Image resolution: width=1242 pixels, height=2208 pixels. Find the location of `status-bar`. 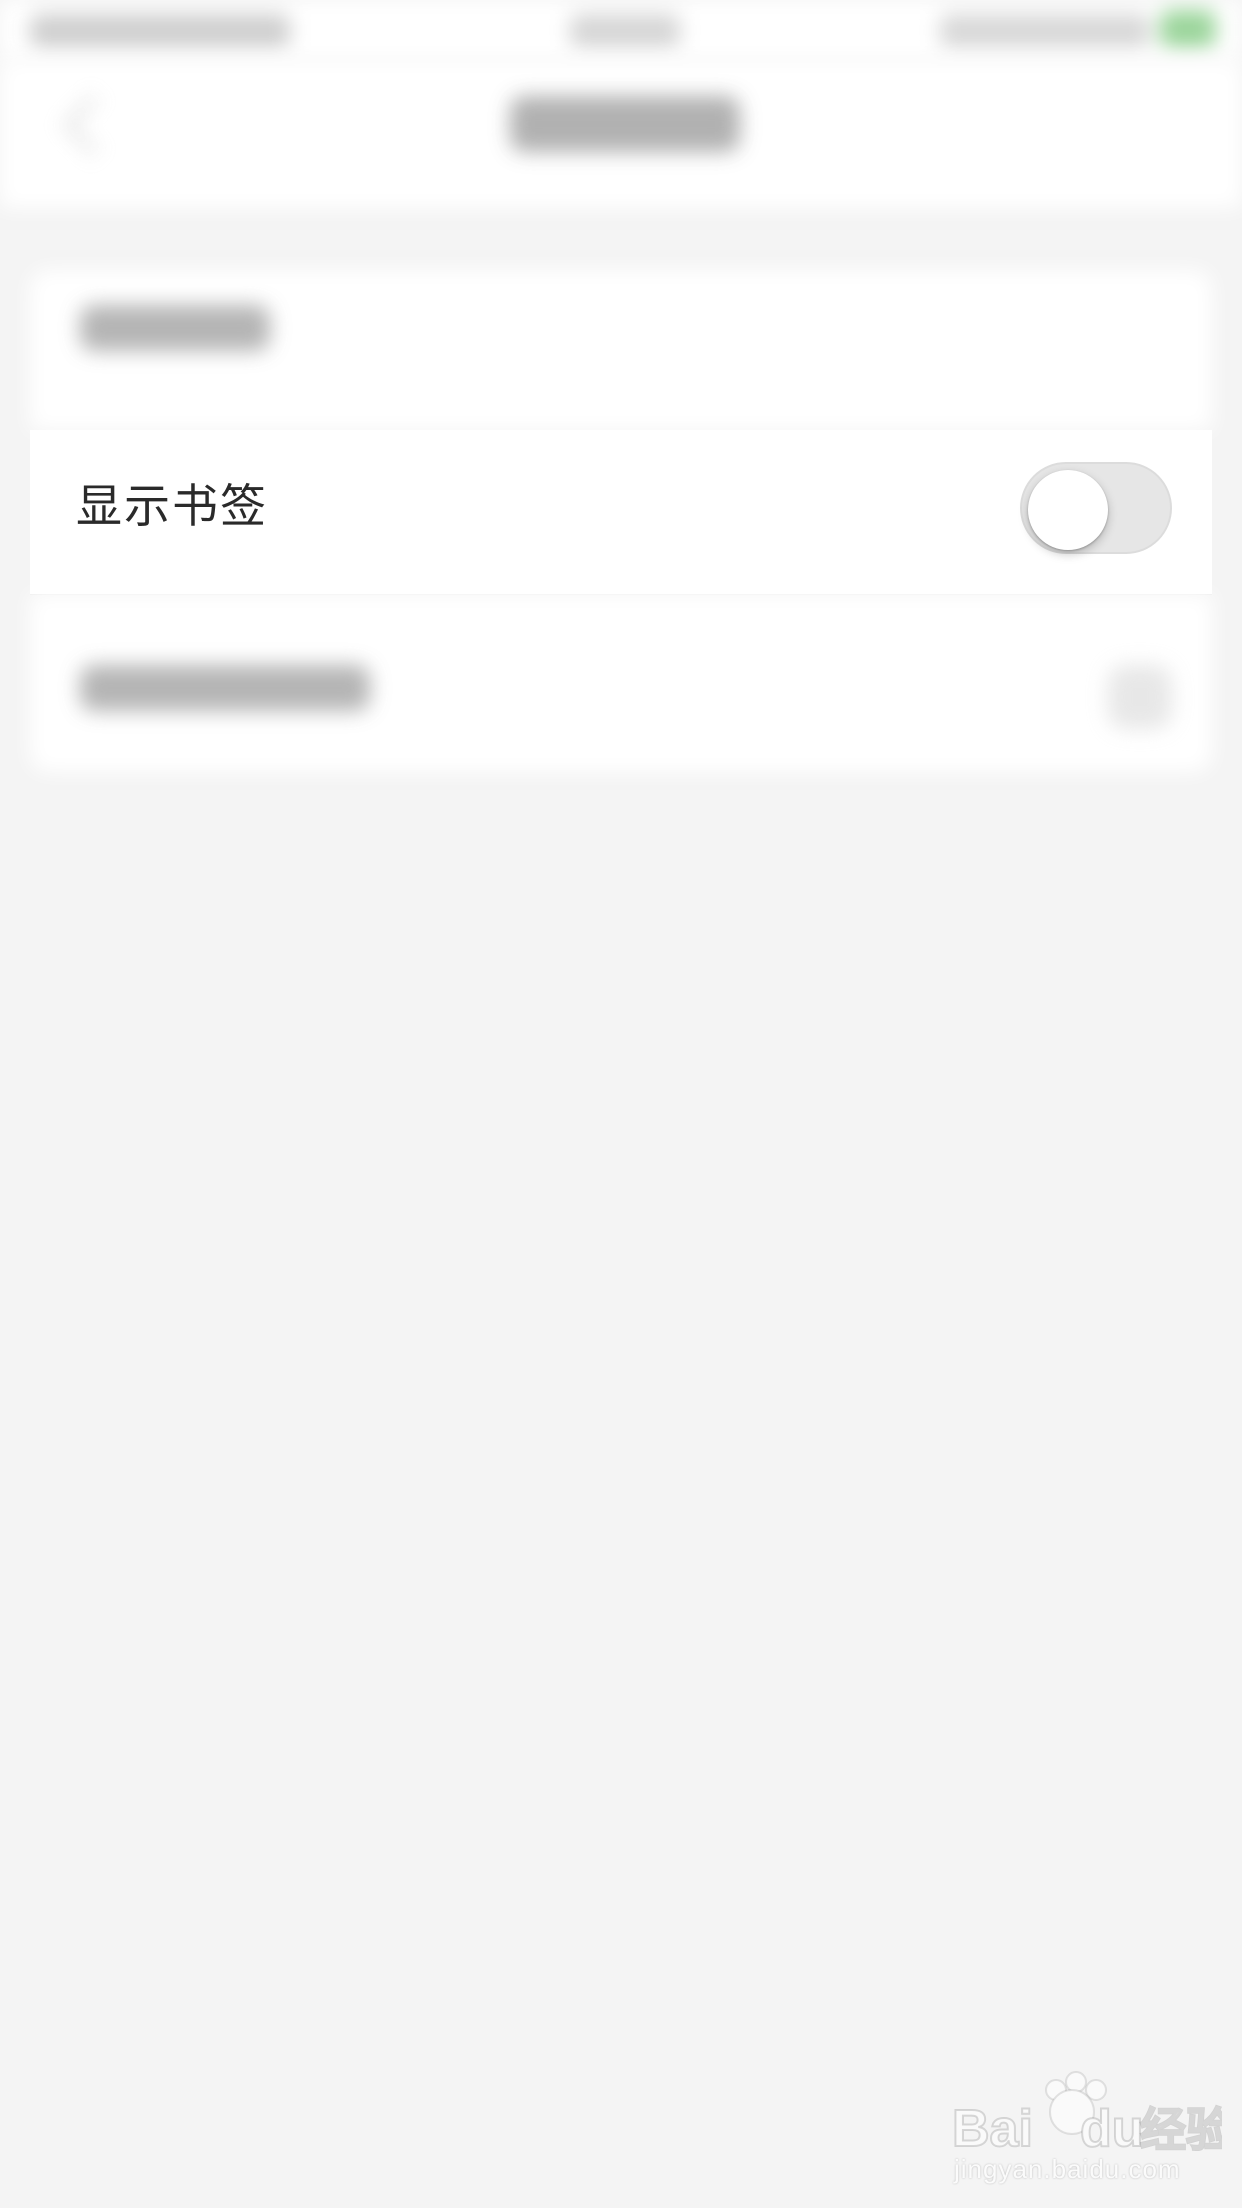

status-bar is located at coordinates (621, 30).